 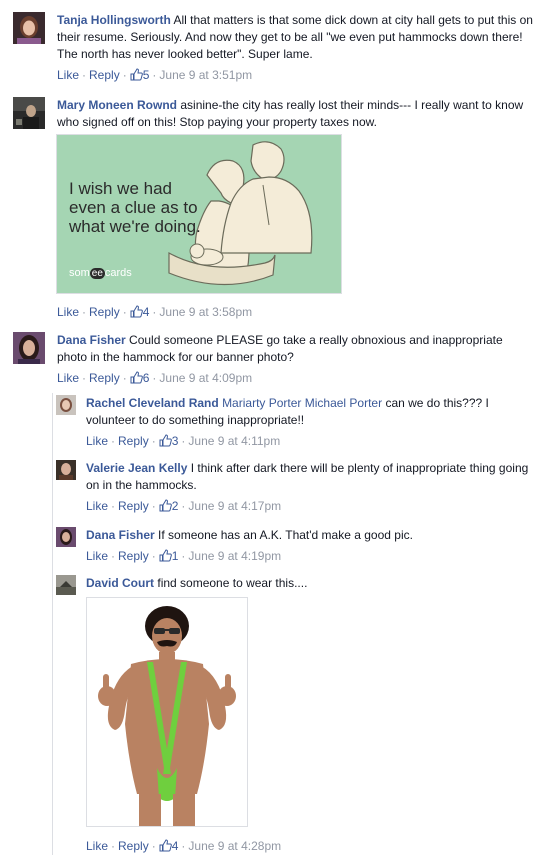 What do you see at coordinates (308, 507) in the screenshot?
I see `comment-actions: Like · Reply · 2 · June 9 at 4:17pm` at bounding box center [308, 507].